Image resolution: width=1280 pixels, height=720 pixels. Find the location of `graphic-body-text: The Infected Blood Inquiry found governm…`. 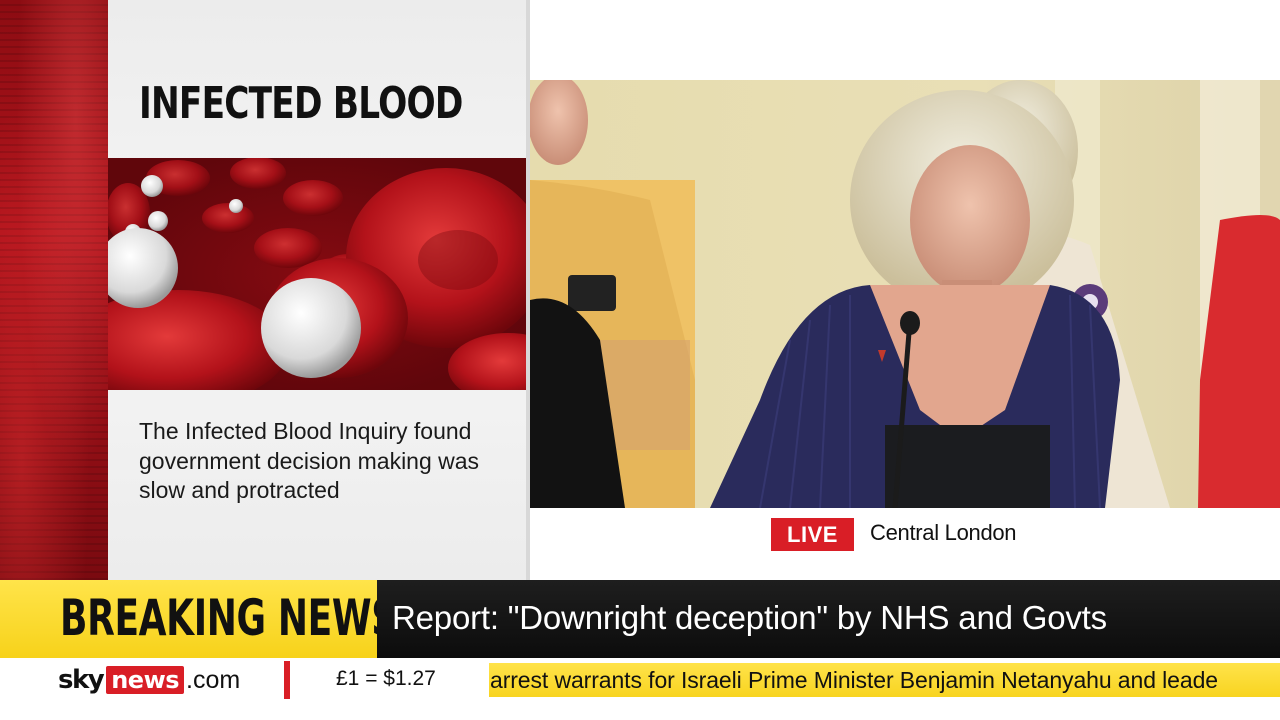

graphic-body-text: The Infected Blood Inquiry found governm… is located at coordinates (309, 460).